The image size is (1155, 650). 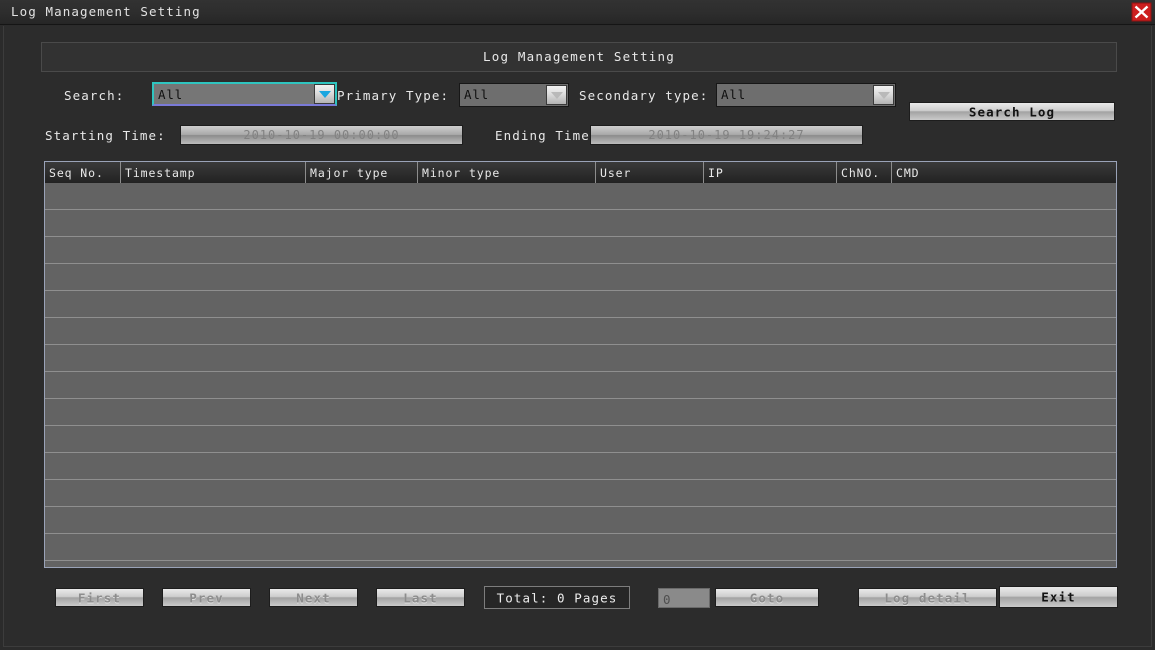 I want to click on goto-button: Goto, so click(x=767, y=597).